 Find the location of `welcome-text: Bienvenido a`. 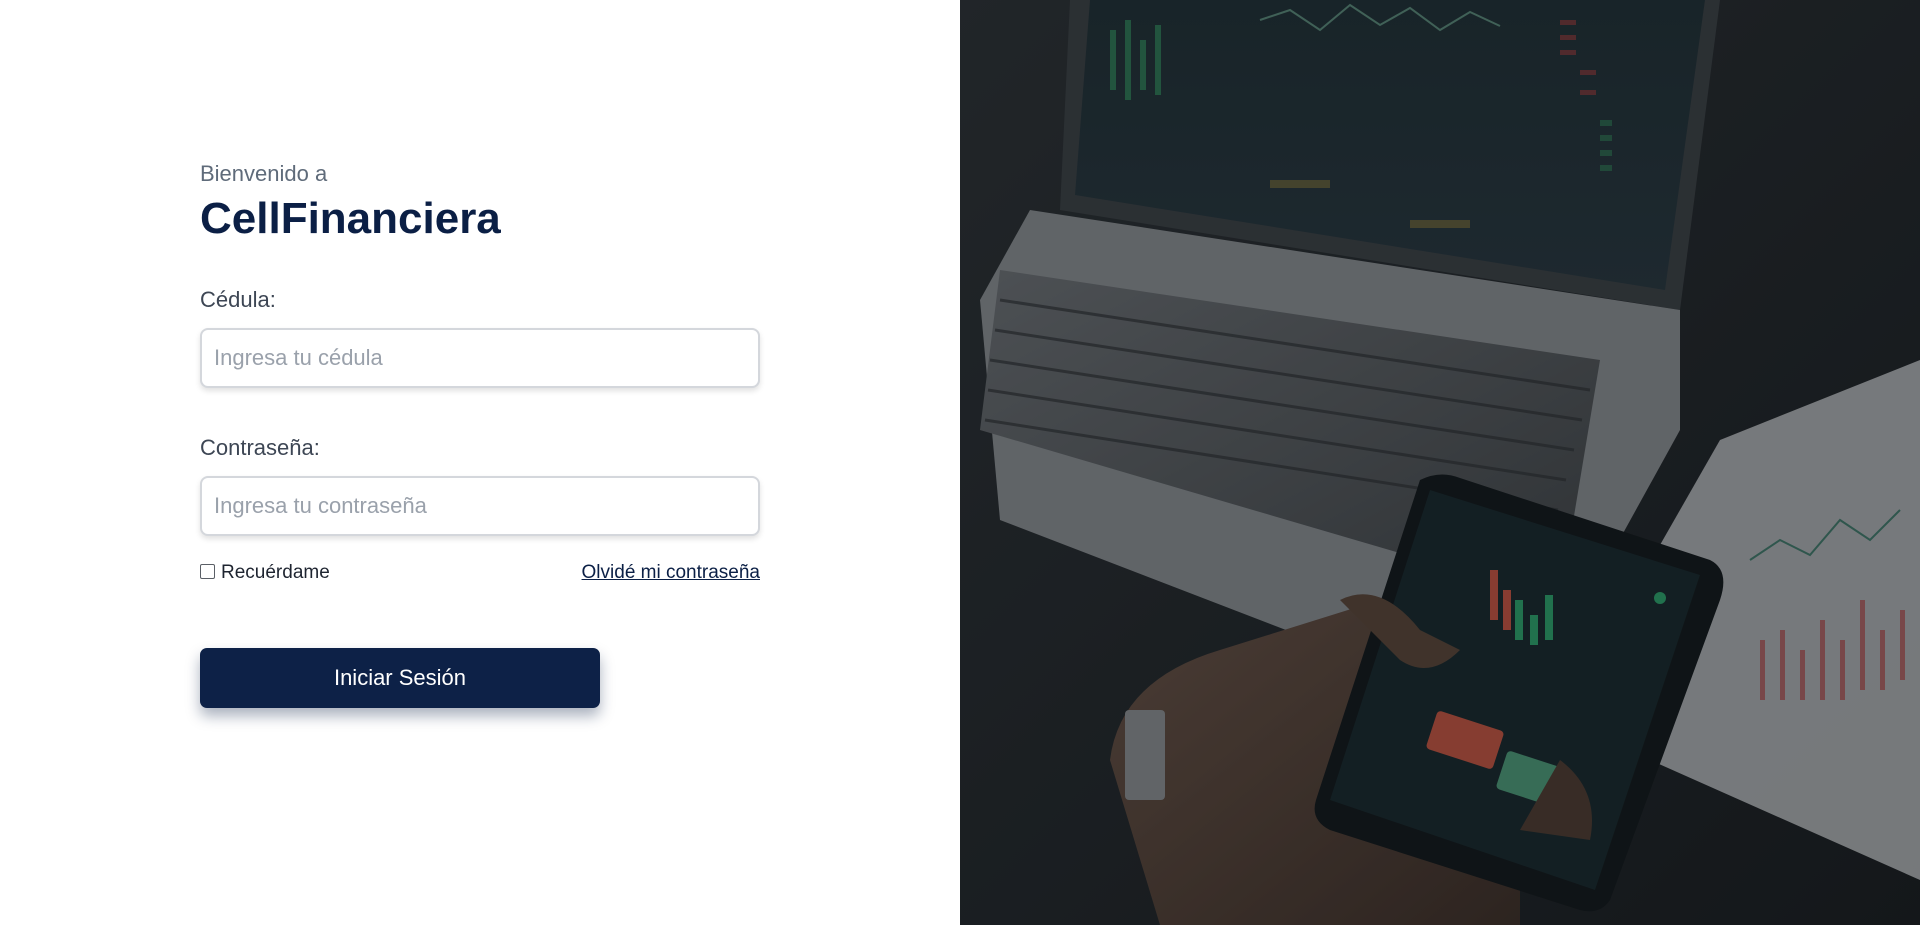

welcome-text: Bienvenido a is located at coordinates (264, 173).